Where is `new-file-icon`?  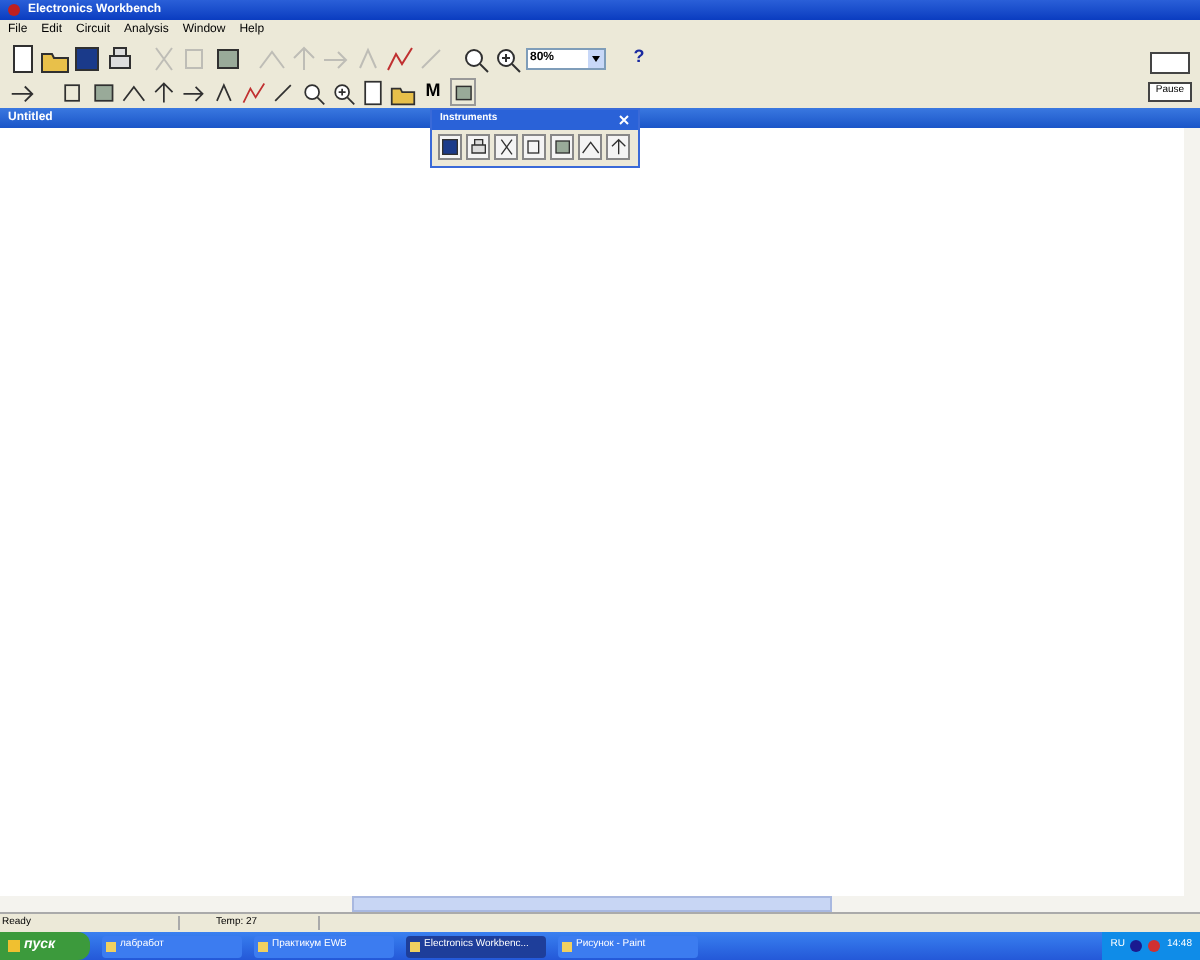 new-file-icon is located at coordinates (23, 58).